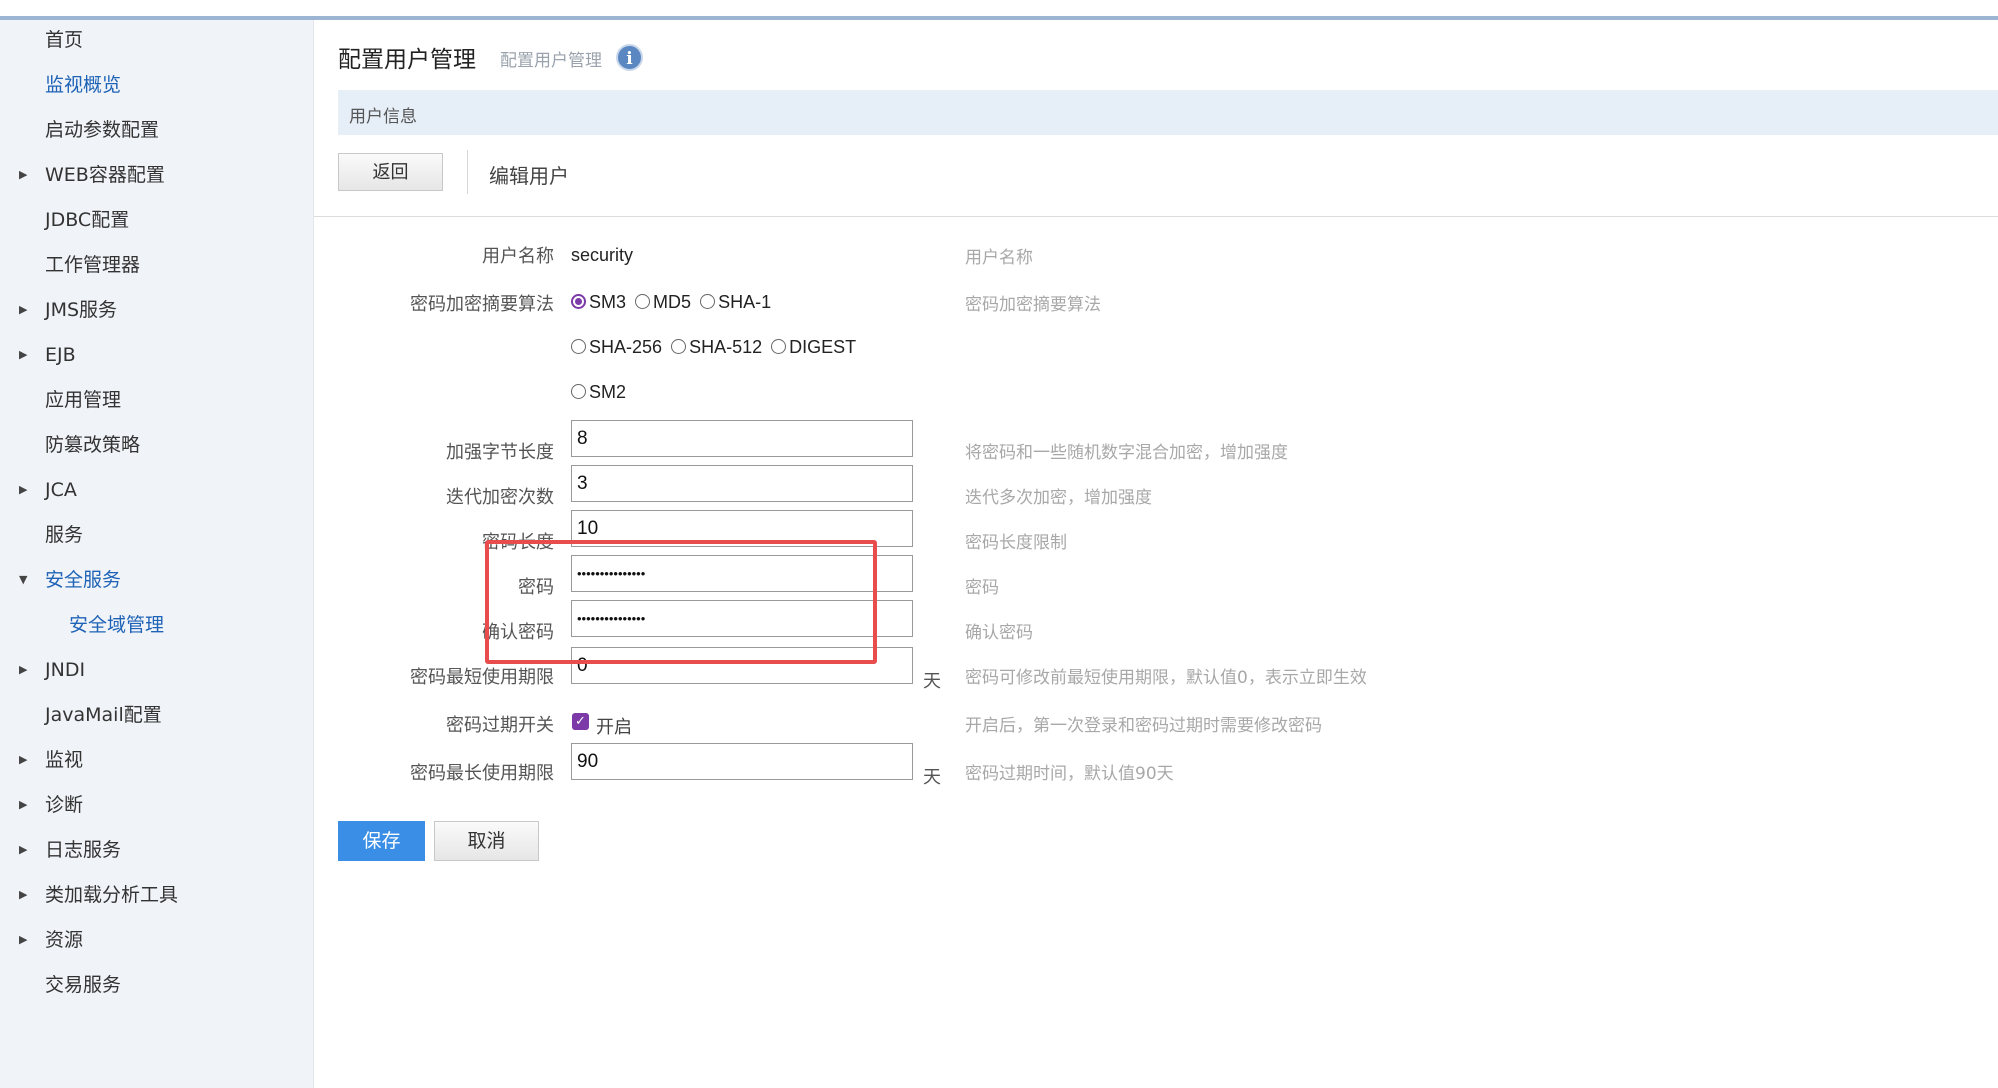 The height and width of the screenshot is (1088, 1998). I want to click on top-bar, so click(999, 10).